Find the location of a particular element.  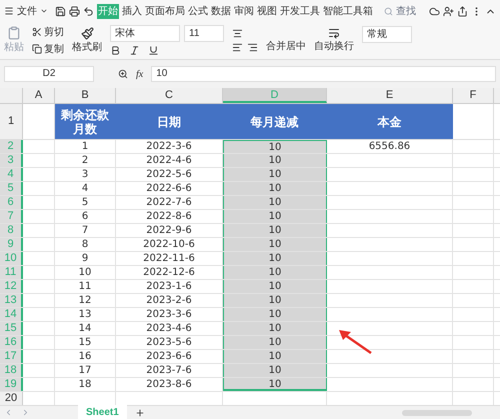

table-cell: 2022-9-6 is located at coordinates (169, 230).